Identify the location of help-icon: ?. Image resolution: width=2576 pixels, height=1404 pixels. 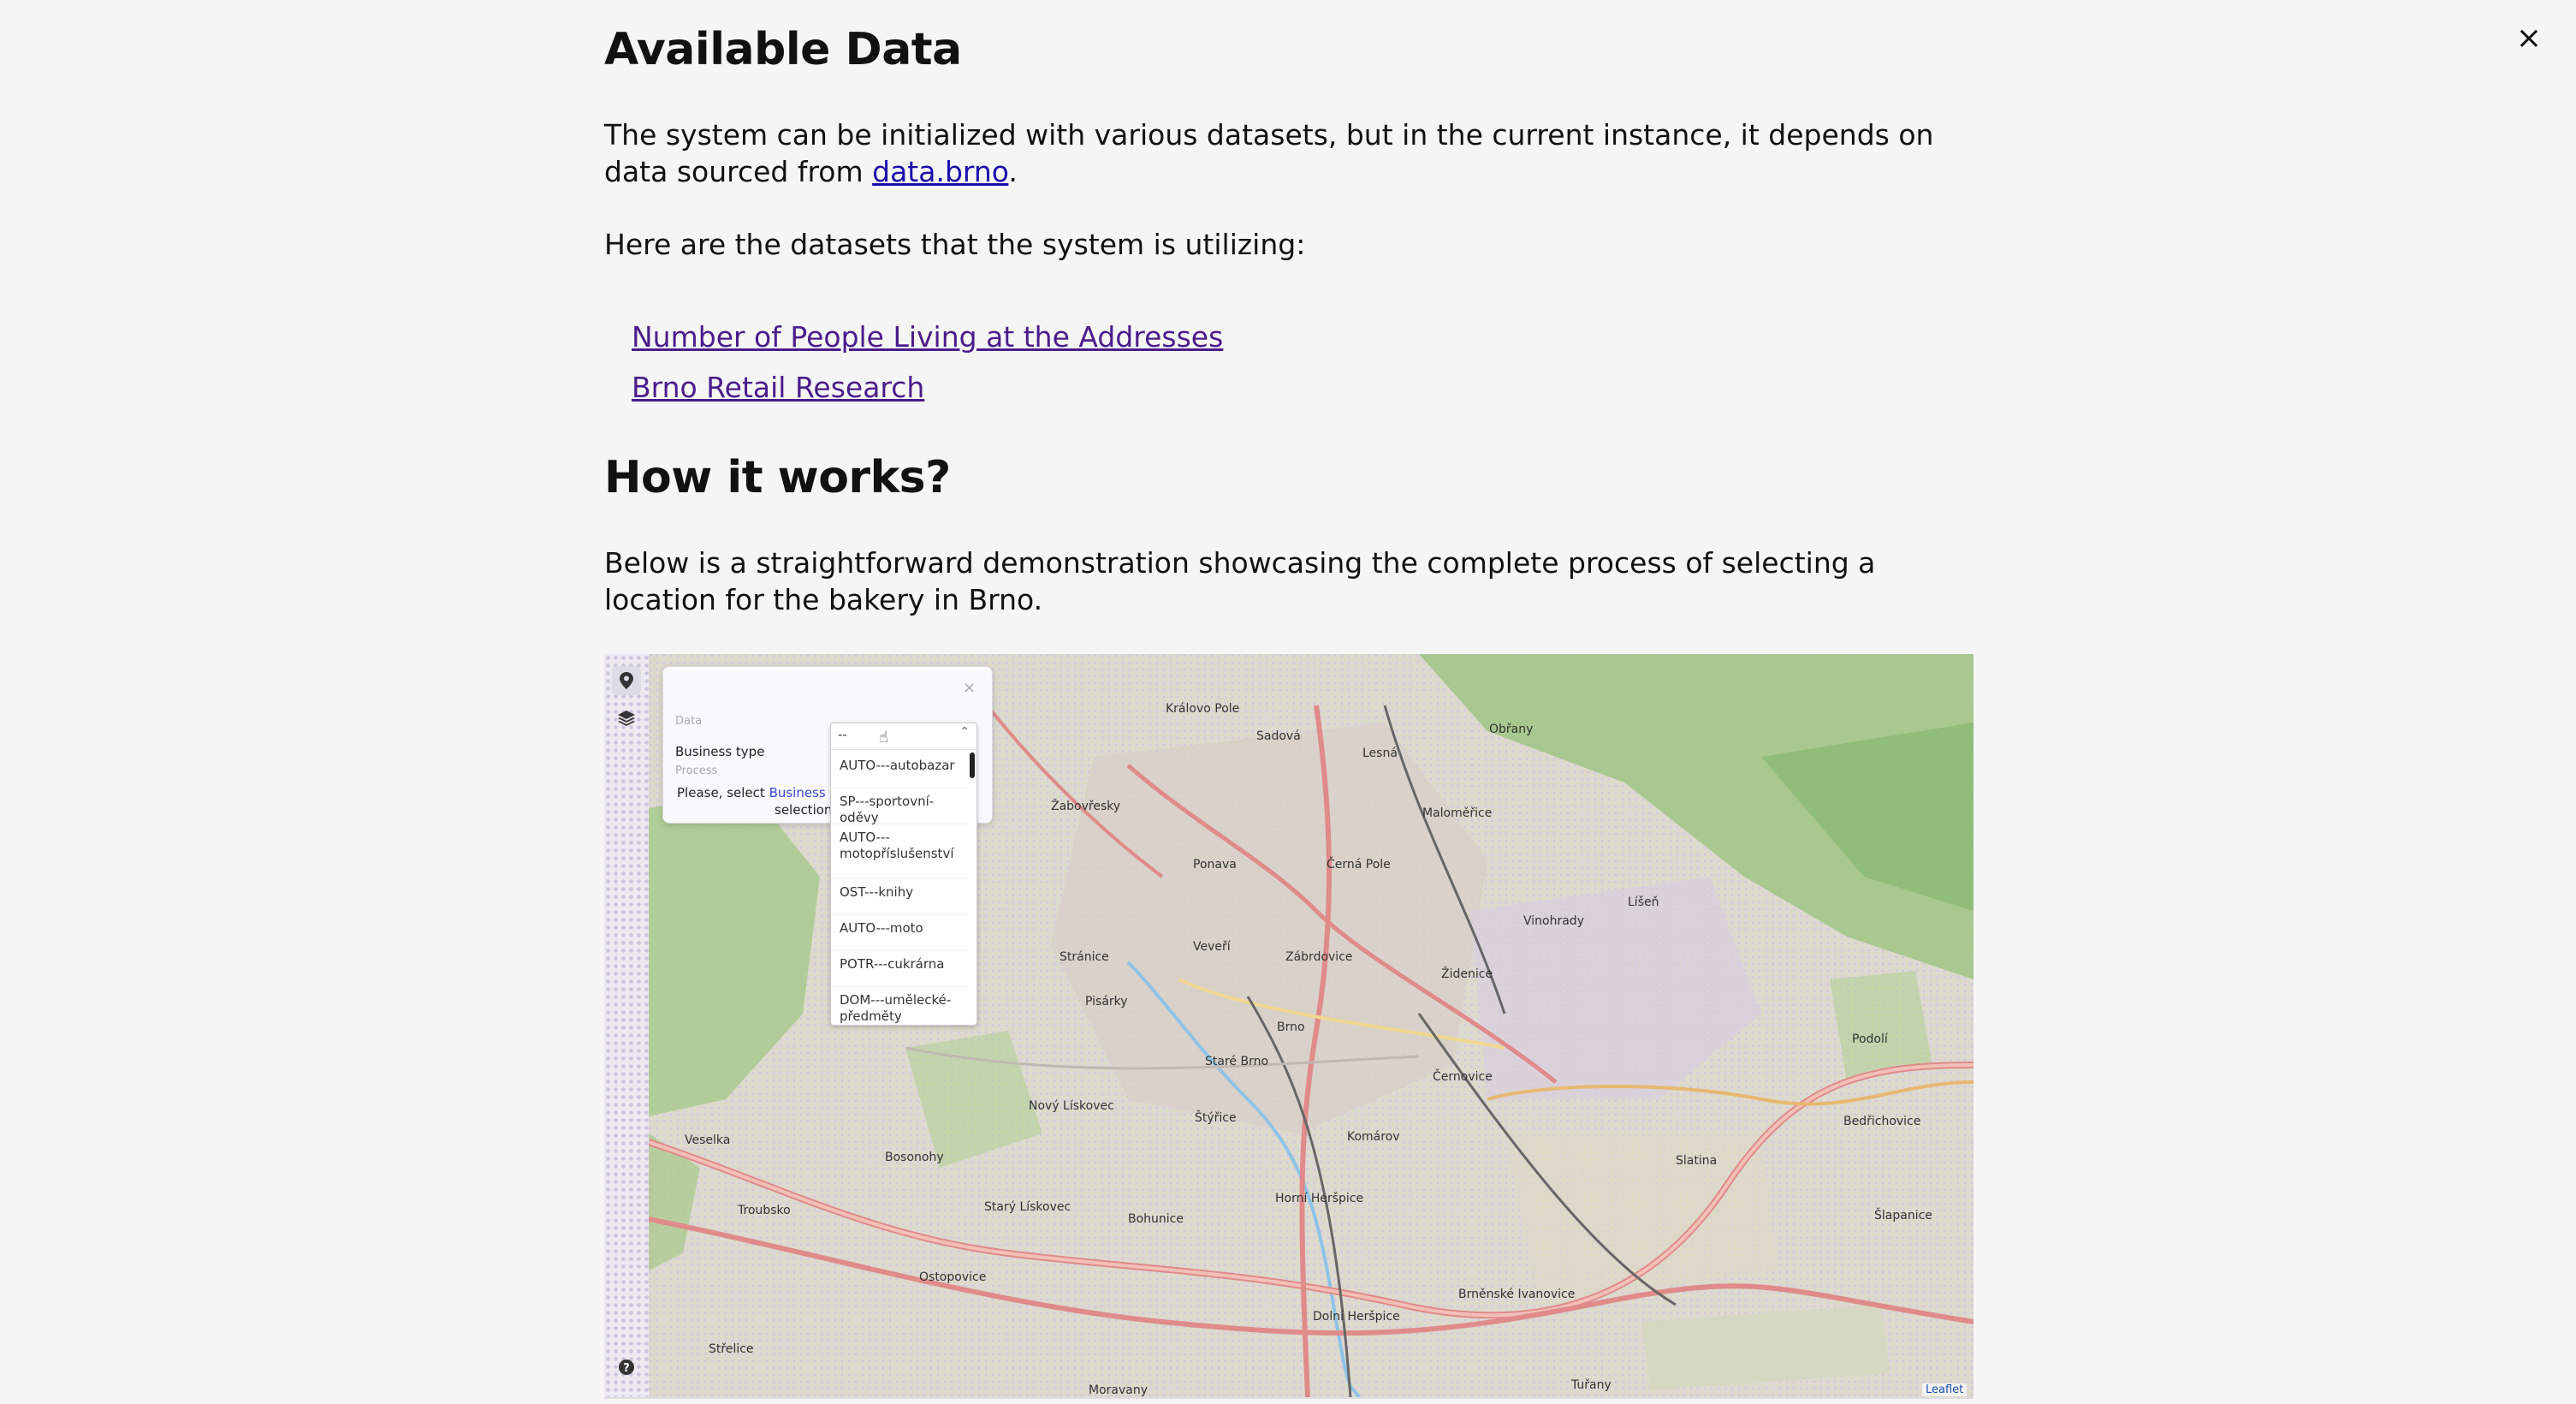
(626, 1367).